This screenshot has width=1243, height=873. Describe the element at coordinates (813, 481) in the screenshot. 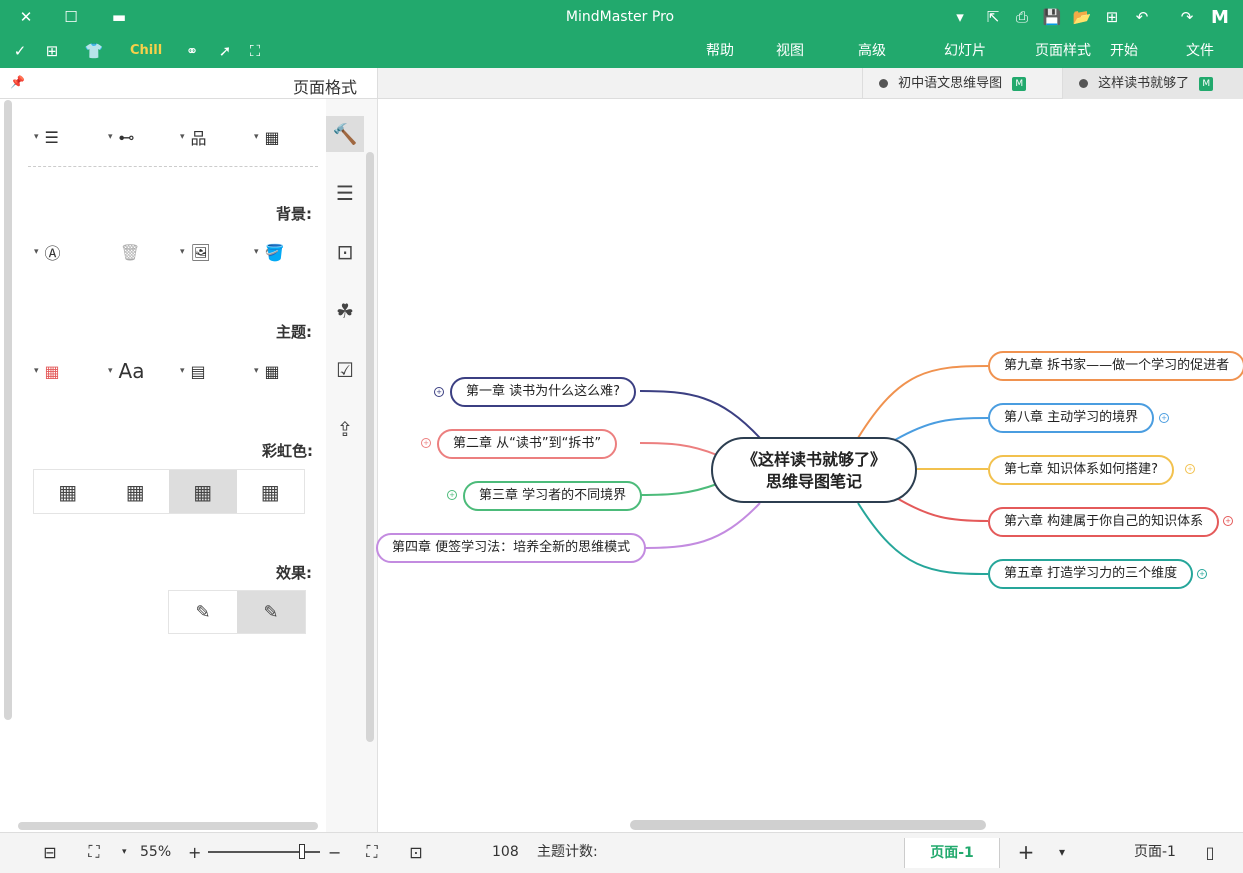

I see `central-topic-line2: 思维导图笔记` at that location.